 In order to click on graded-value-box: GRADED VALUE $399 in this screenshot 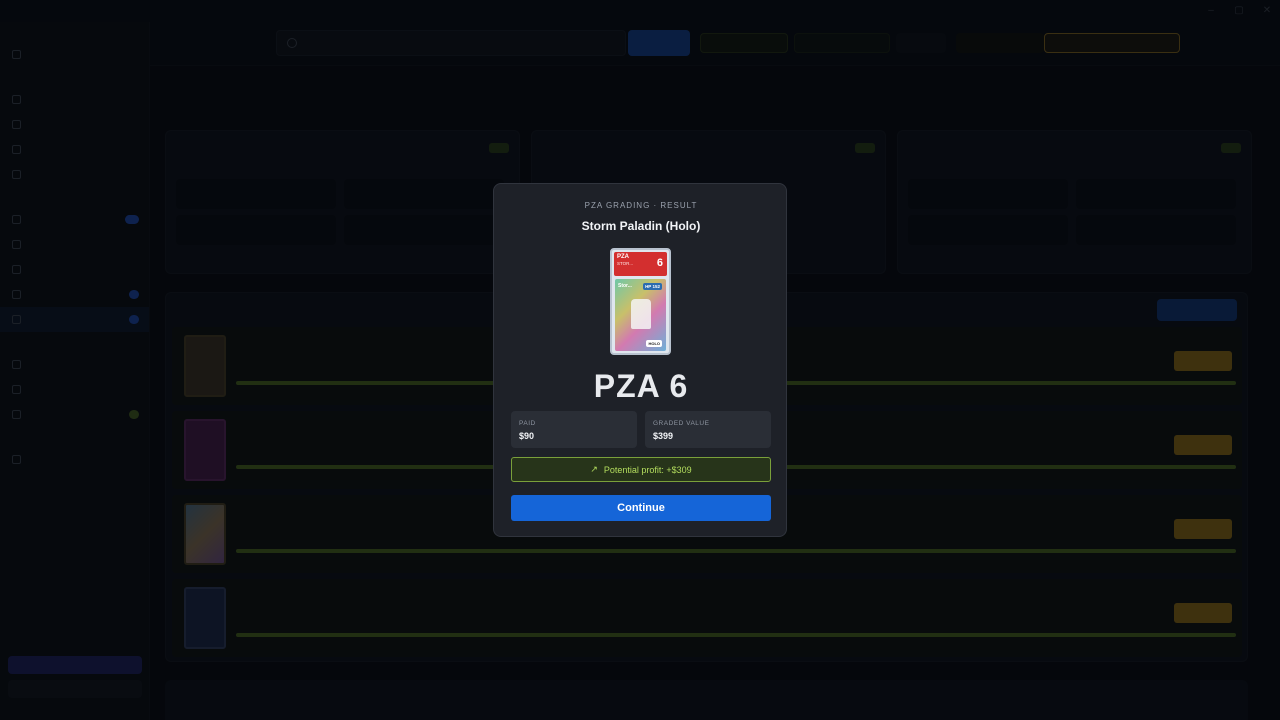, I will do `click(708, 429)`.